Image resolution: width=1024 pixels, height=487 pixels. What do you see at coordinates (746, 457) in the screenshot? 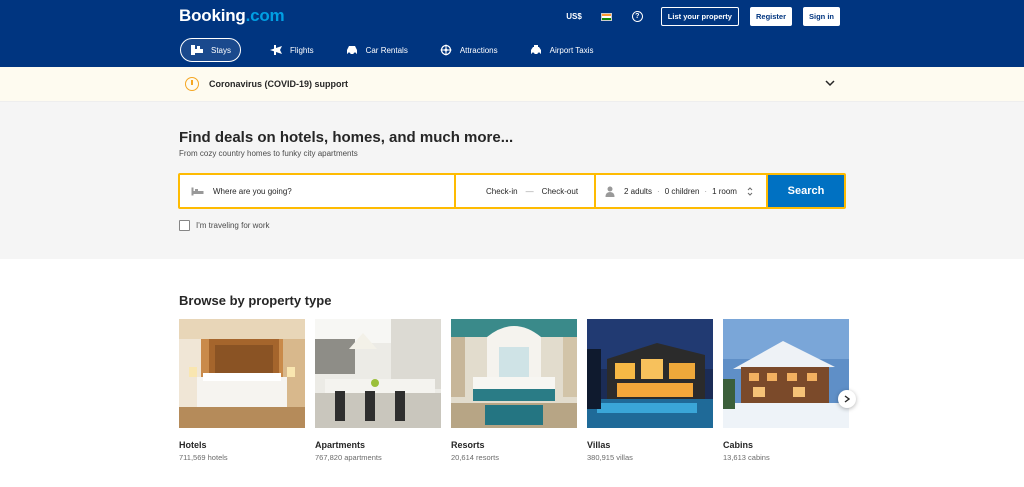
I see `property-count: 13,613 cabins` at bounding box center [746, 457].